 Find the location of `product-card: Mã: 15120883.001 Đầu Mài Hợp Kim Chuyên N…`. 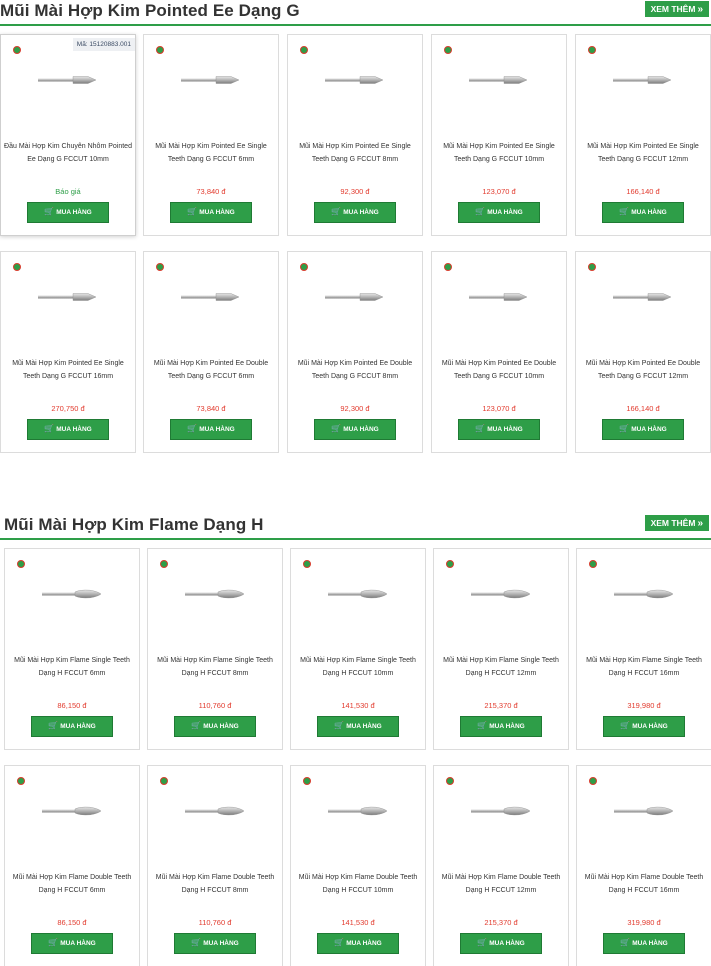

product-card: Mã: 15120883.001 Đầu Mài Hợp Kim Chuyên N… is located at coordinates (68, 135).